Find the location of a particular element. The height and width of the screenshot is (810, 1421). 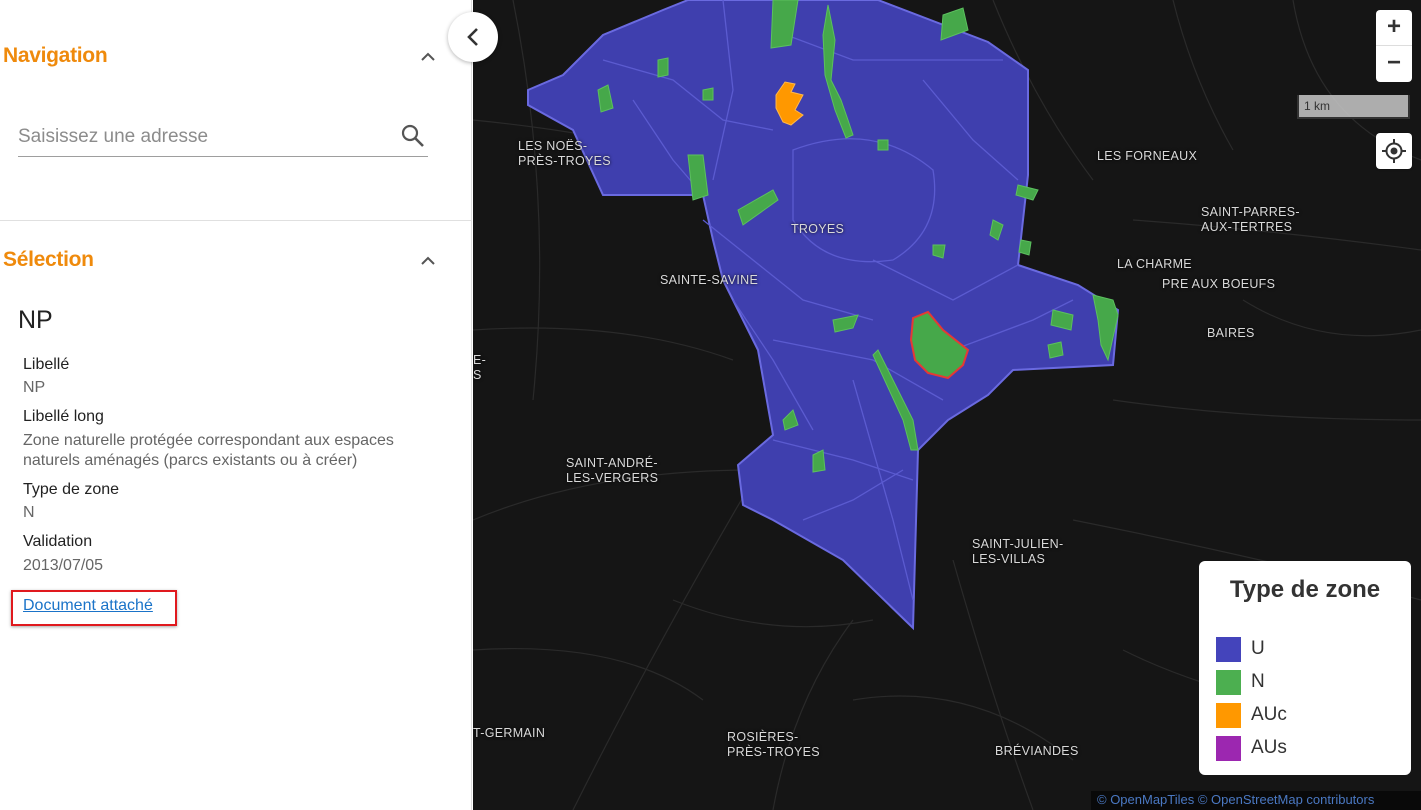

legend-title: Type de zone is located at coordinates (1305, 589).